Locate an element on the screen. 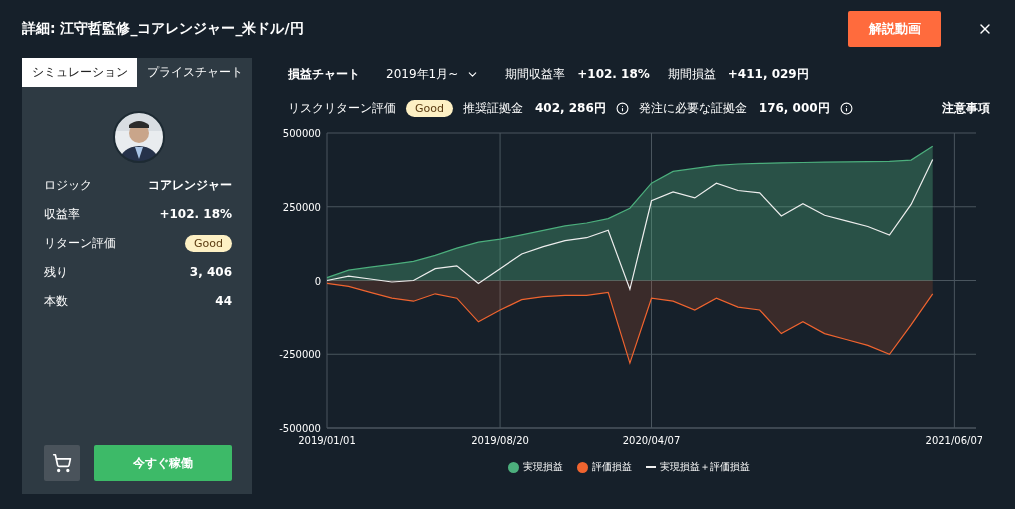 The height and width of the screenshot is (509, 1015). row-label: 収益率 is located at coordinates (62, 214).